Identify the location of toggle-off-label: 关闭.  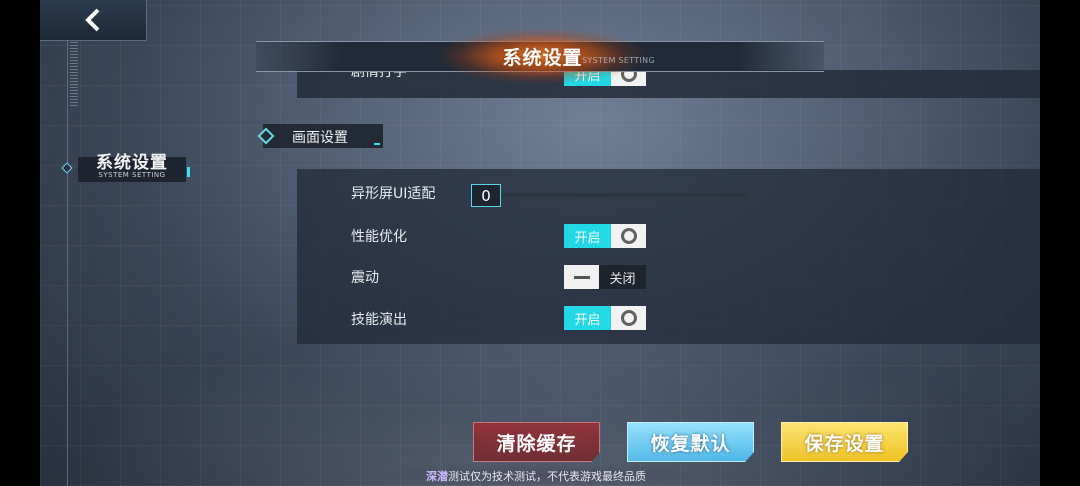
(622, 277).